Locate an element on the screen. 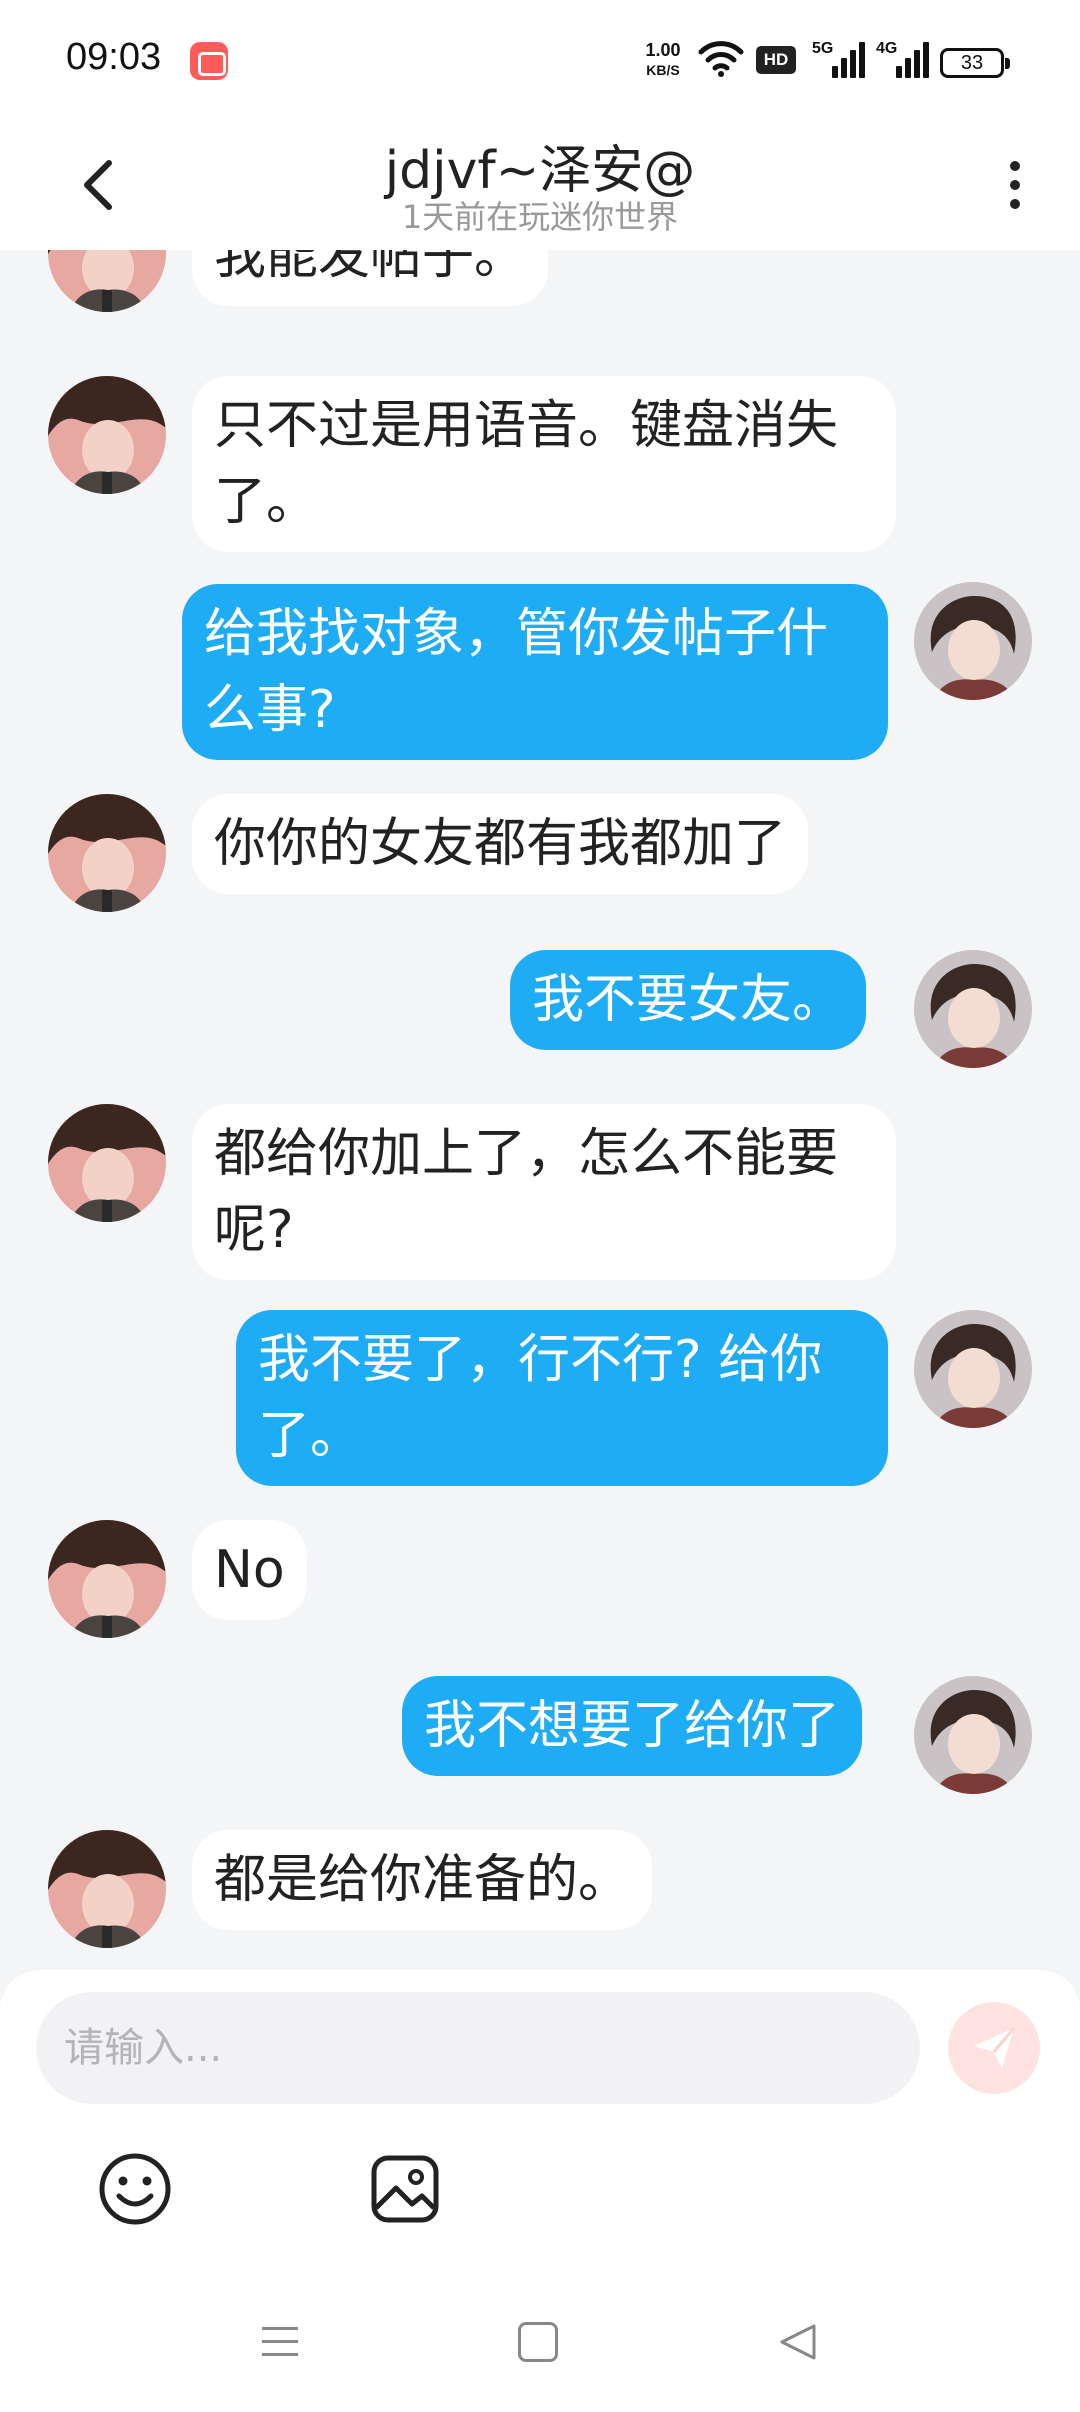 The width and height of the screenshot is (1080, 2412). chat-partner-status: 1天前在玩迷你世界 is located at coordinates (540, 217).